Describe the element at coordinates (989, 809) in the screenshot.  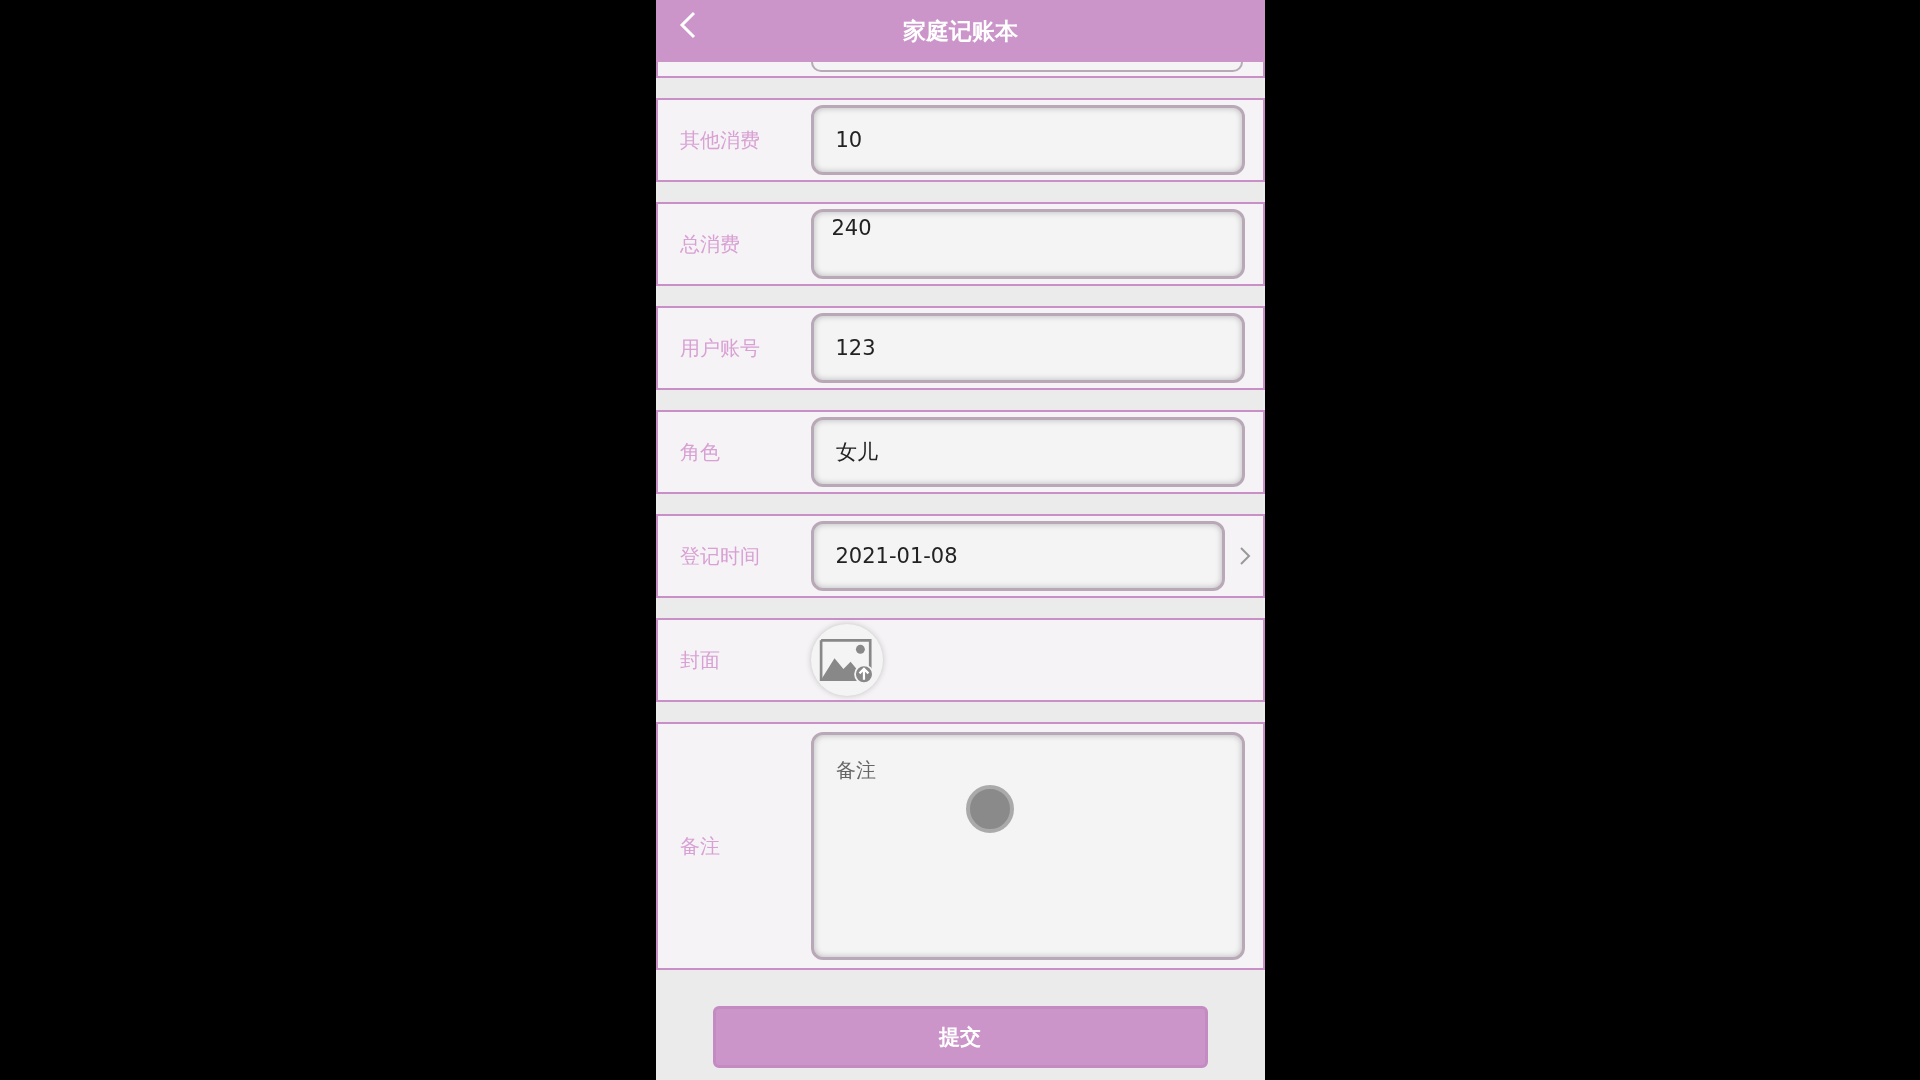
I see `touch-indicator` at that location.